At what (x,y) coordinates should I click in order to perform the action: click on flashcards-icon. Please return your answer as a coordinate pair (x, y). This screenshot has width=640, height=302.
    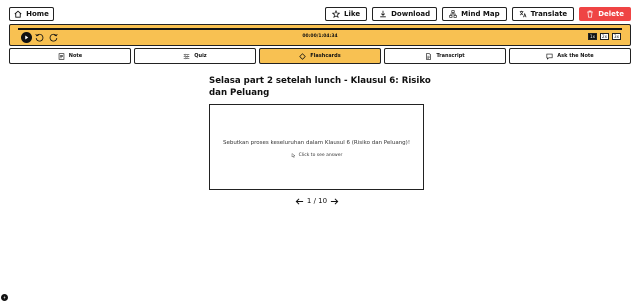
    Looking at the image, I should click on (303, 56).